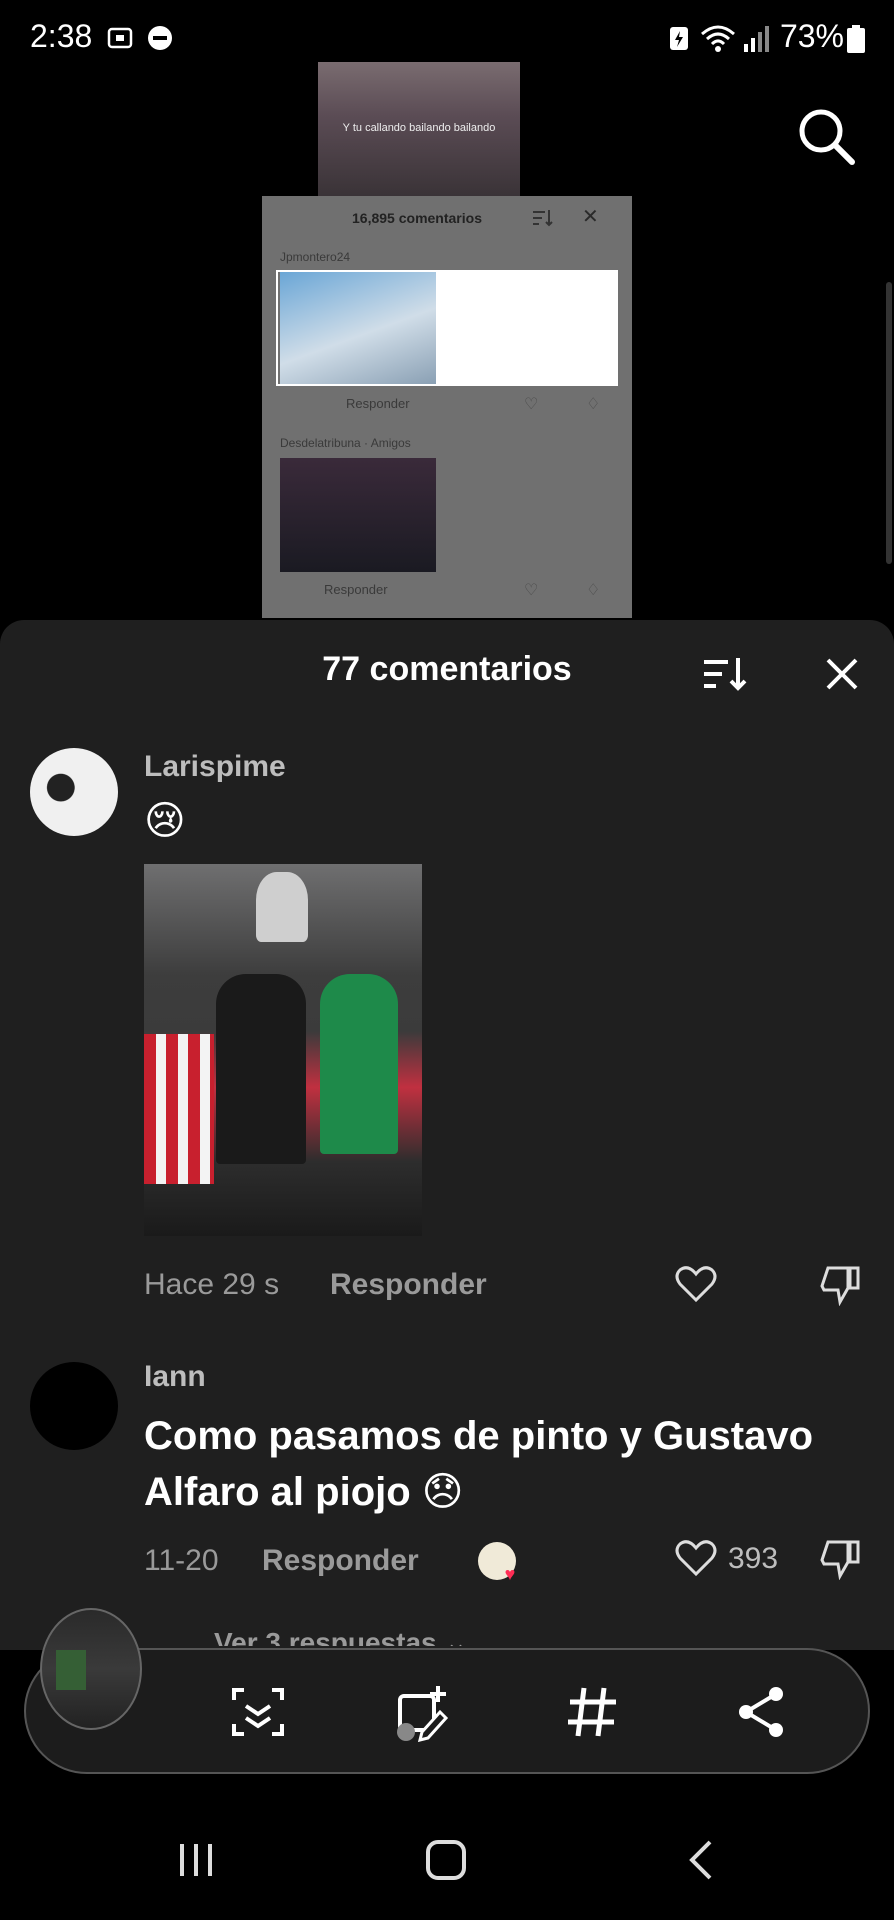 This screenshot has height=1920, width=894. Describe the element at coordinates (196, 1860) in the screenshot. I see `recents-icon` at that location.